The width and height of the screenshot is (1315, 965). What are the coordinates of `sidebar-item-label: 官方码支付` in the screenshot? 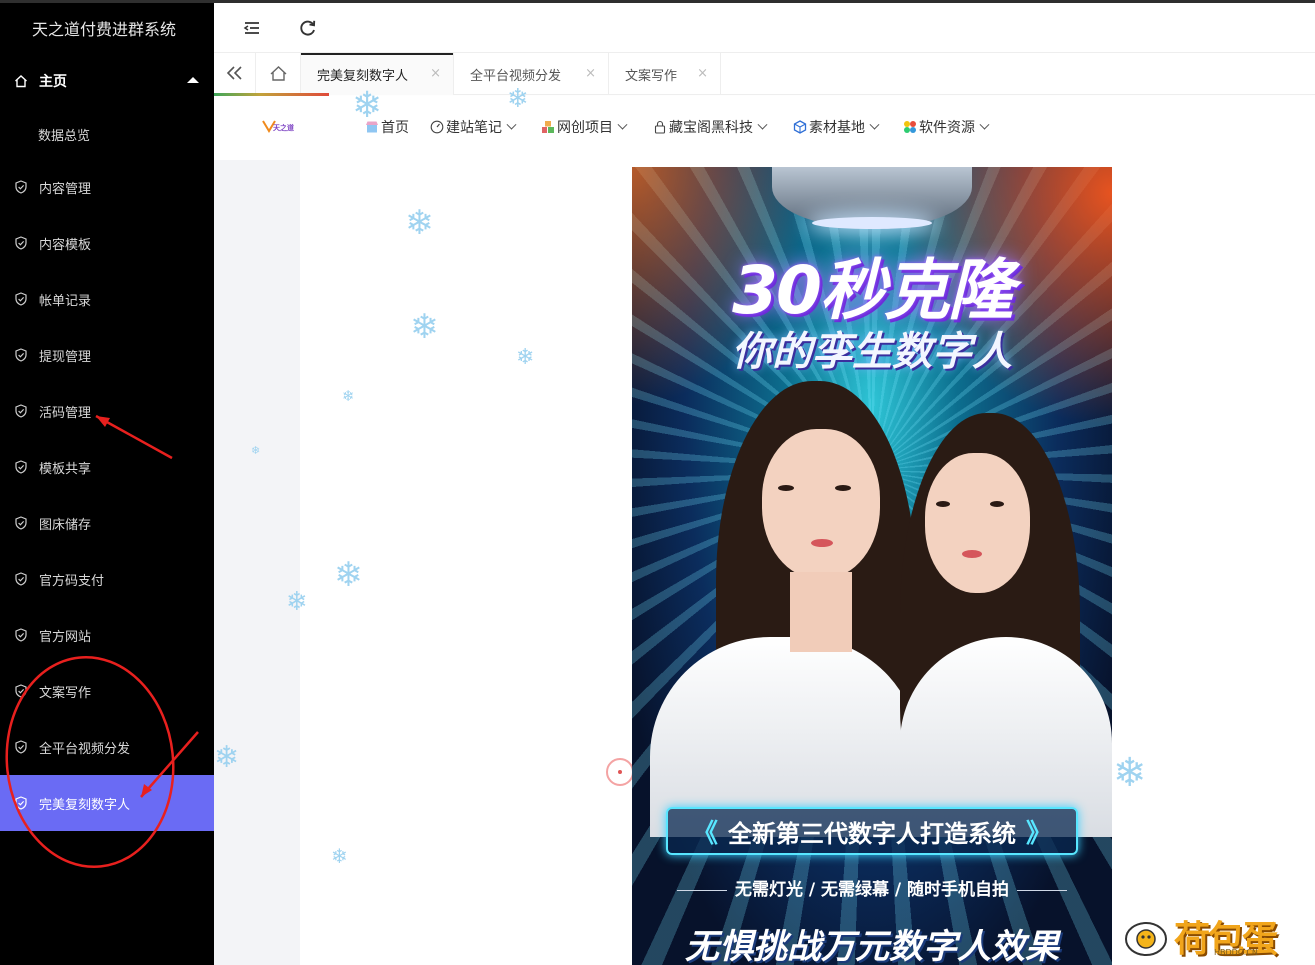 It's located at (72, 581).